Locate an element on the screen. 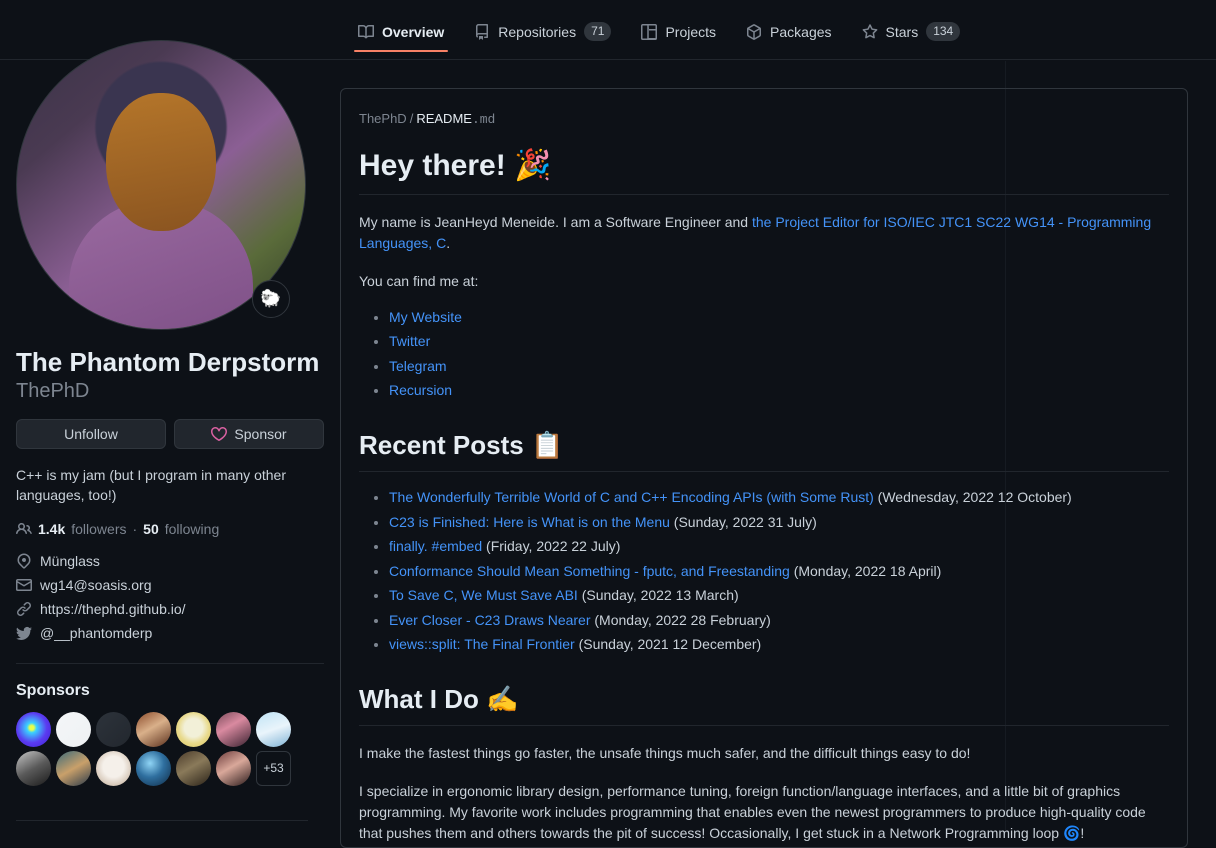 The height and width of the screenshot is (848, 1216). list-item: Recursion is located at coordinates (779, 390).